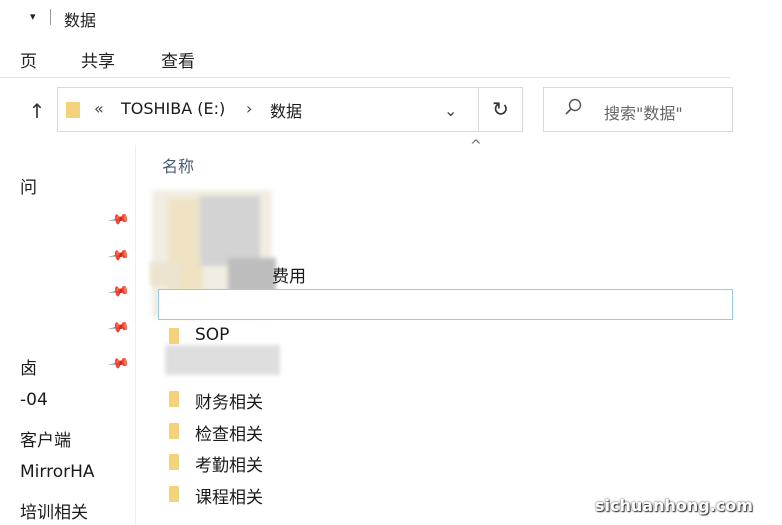 The height and width of the screenshot is (525, 782). What do you see at coordinates (450, 110) in the screenshot?
I see `address-dropdown-icon: ⌄` at bounding box center [450, 110].